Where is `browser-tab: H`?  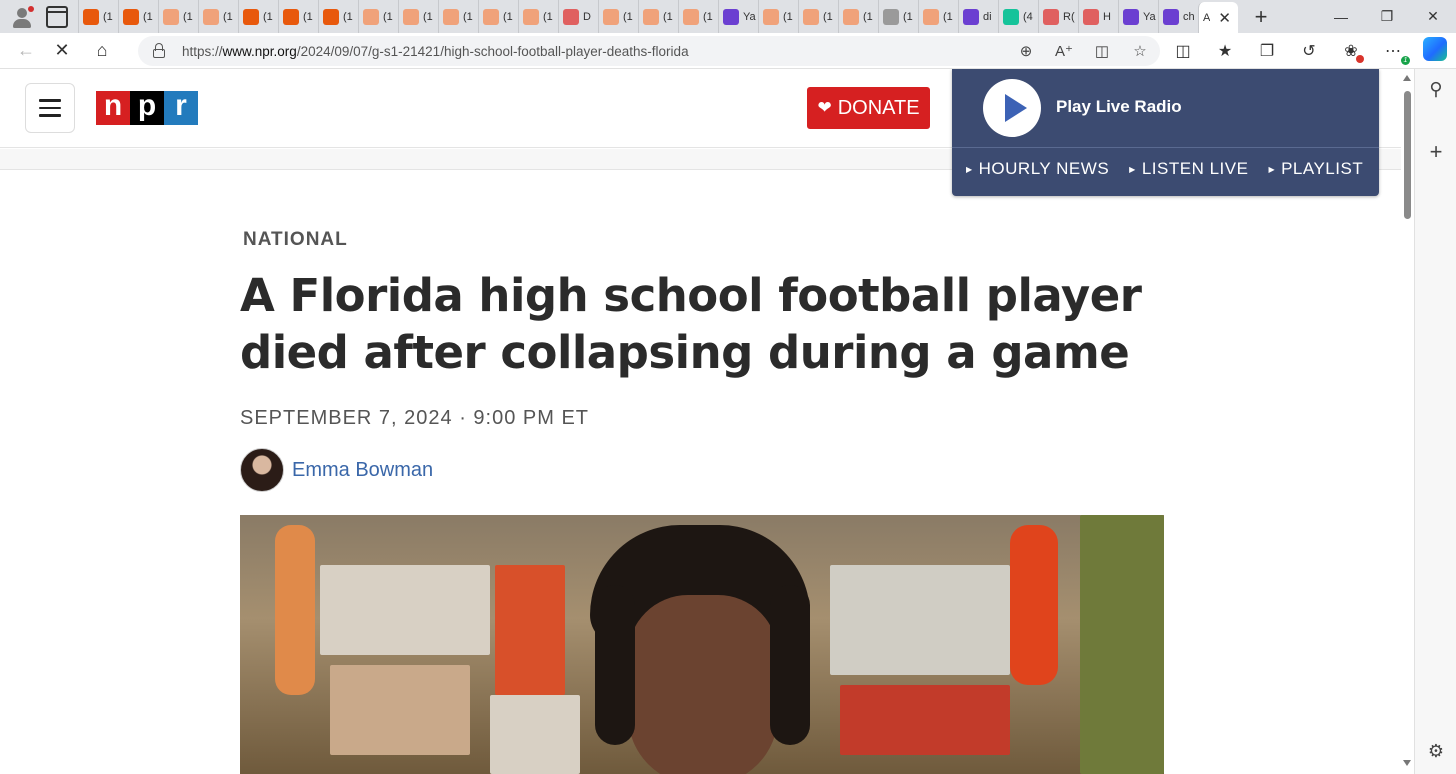 browser-tab: H is located at coordinates (1098, 16).